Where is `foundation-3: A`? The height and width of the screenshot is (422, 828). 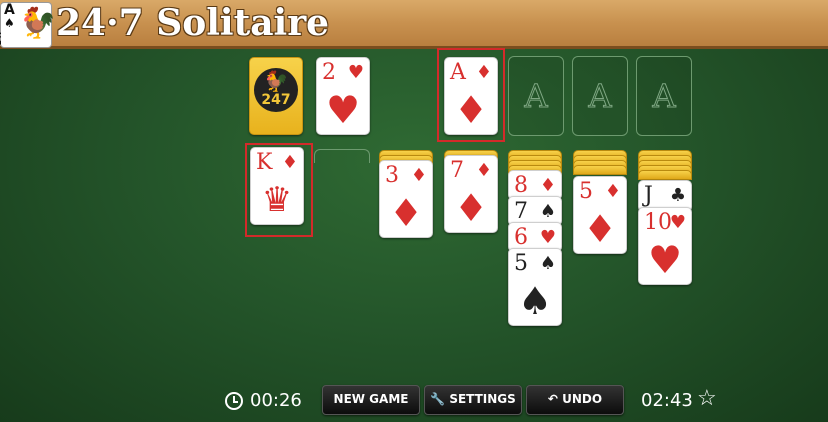 foundation-3: A is located at coordinates (600, 96).